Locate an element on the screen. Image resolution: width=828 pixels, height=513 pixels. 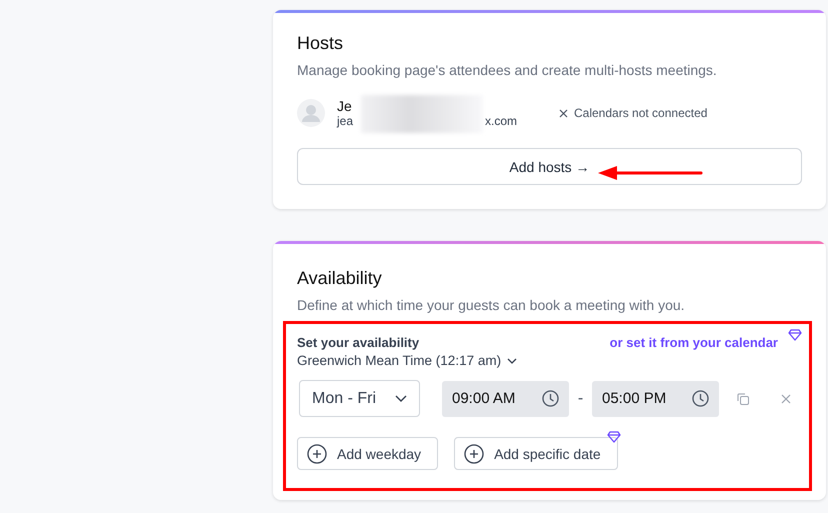
card-description: Manage booking page's attendees and create multi-hosts meetings. is located at coordinates (507, 70).